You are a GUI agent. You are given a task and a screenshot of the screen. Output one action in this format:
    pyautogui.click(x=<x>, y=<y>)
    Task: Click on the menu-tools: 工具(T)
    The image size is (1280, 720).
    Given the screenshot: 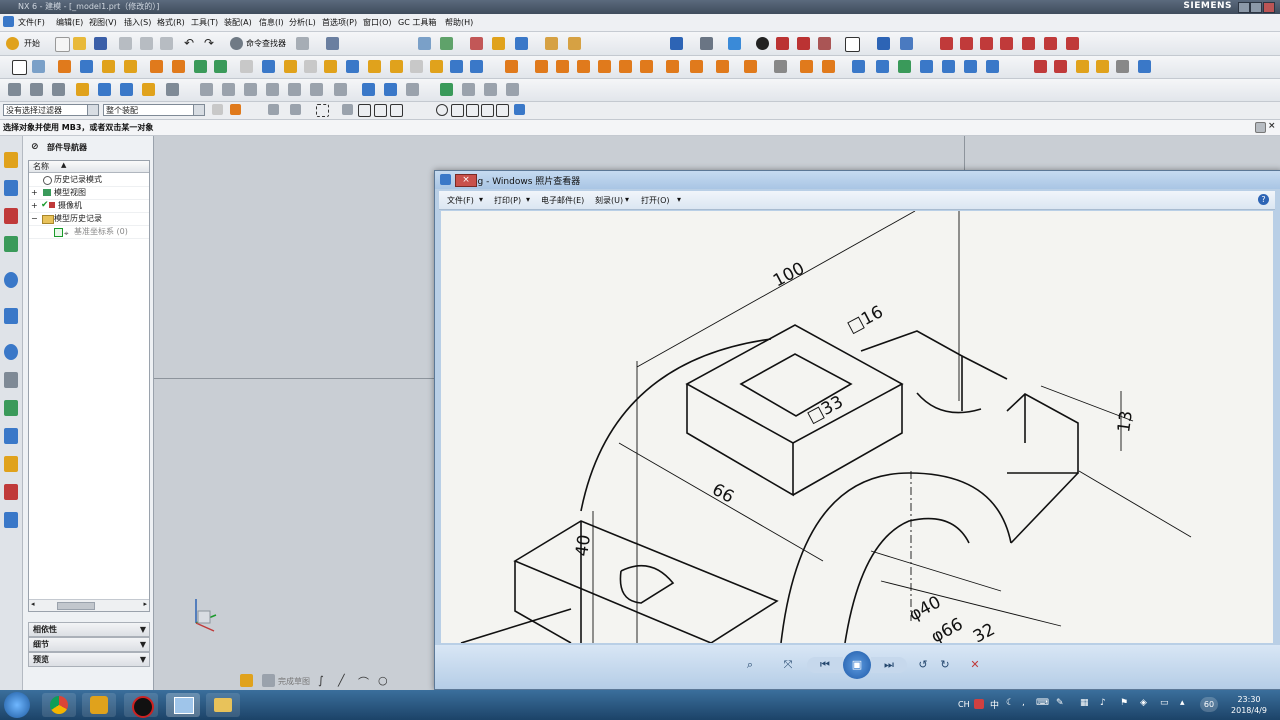 What is the action you would take?
    pyautogui.click(x=204, y=22)
    